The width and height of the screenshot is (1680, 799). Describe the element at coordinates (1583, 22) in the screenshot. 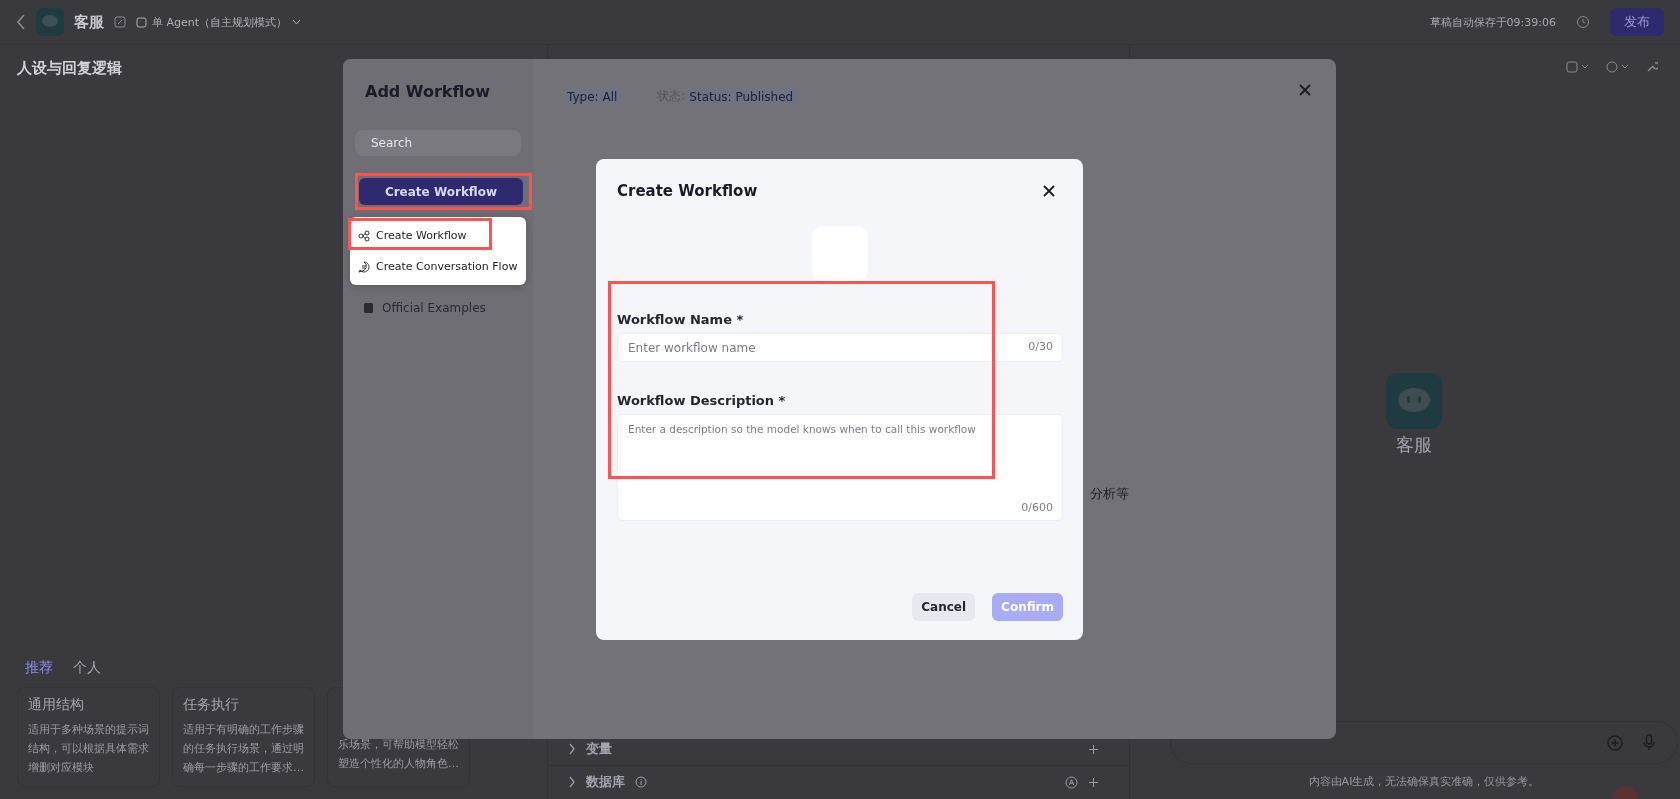

I see `history-icon` at that location.